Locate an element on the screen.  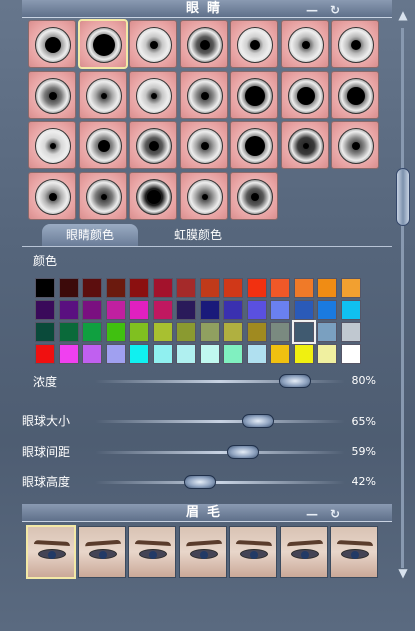
eye-height-slider-knob is located at coordinates (200, 482).